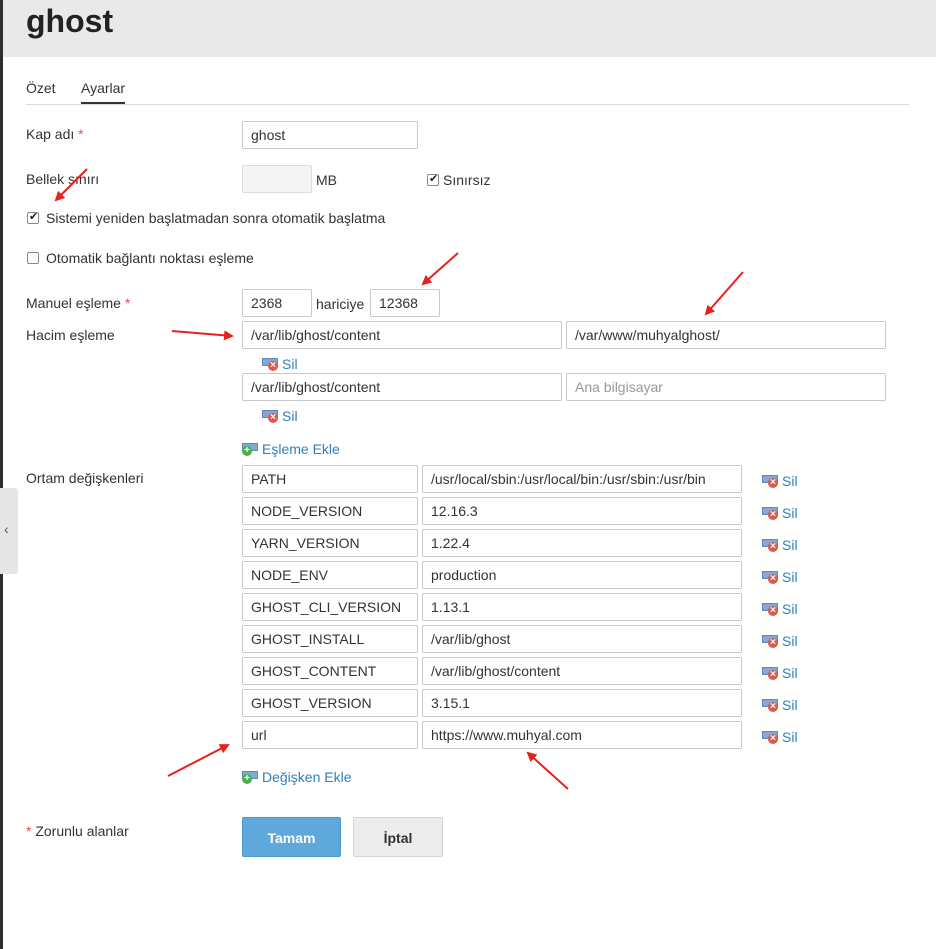 This screenshot has height=949, width=936. I want to click on tab-settings: Ayarlar, so click(103, 92).